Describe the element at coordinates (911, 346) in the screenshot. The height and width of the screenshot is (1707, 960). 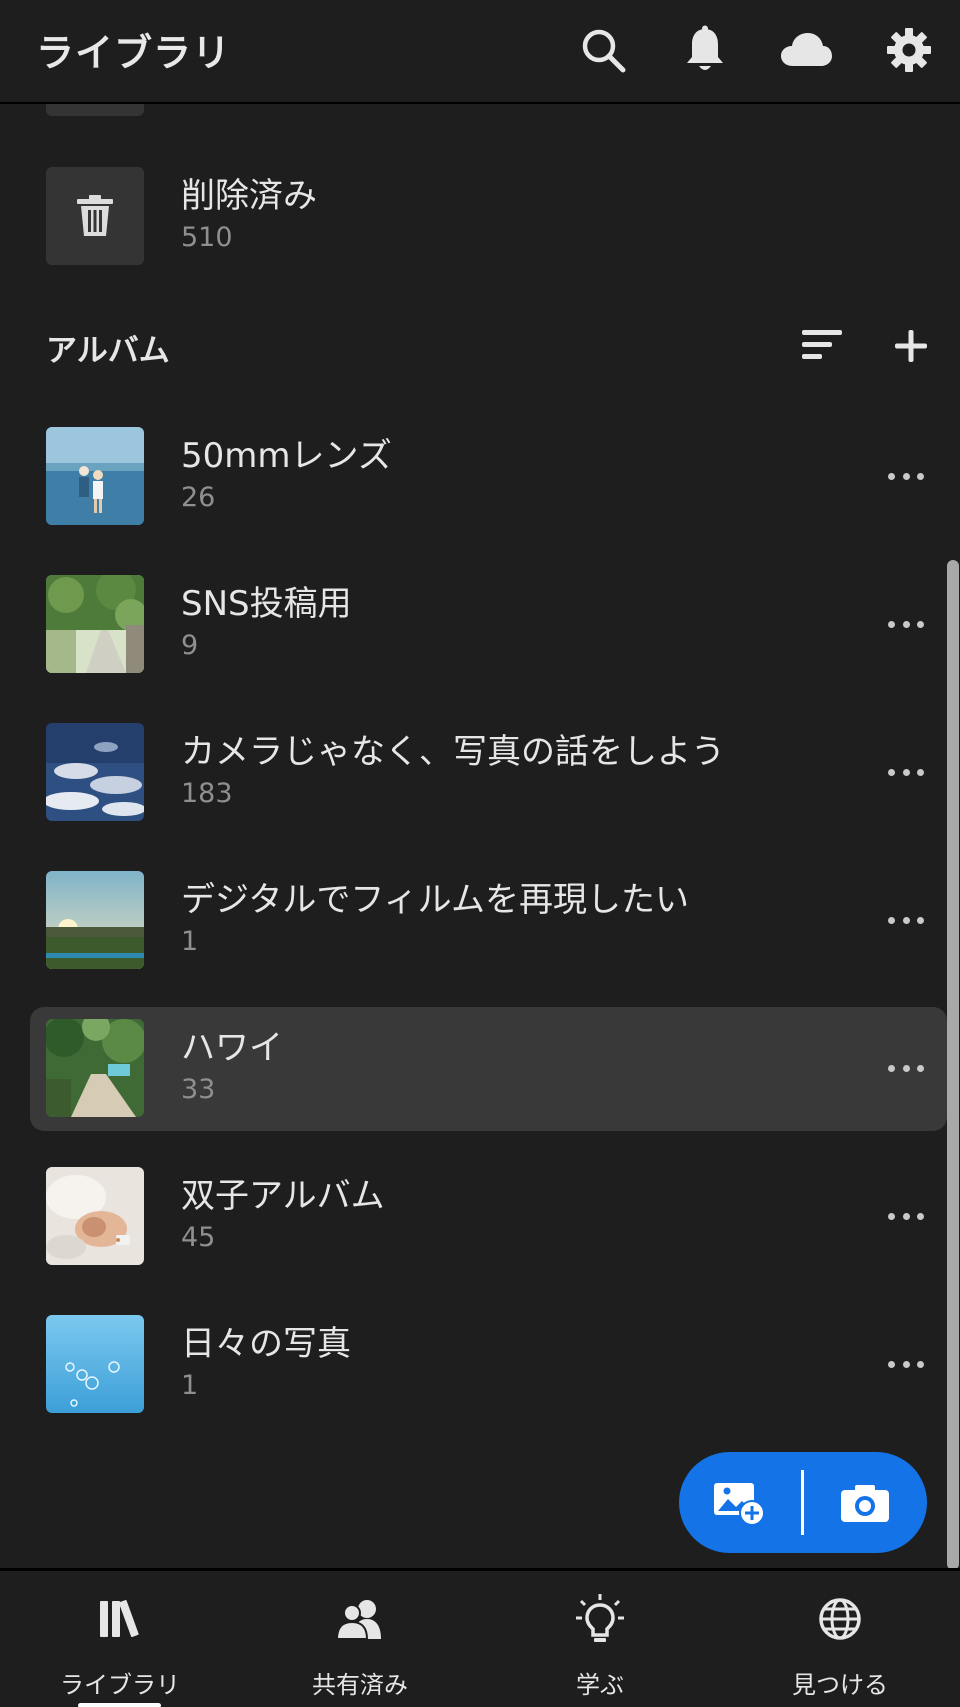
I see `add-icon` at that location.